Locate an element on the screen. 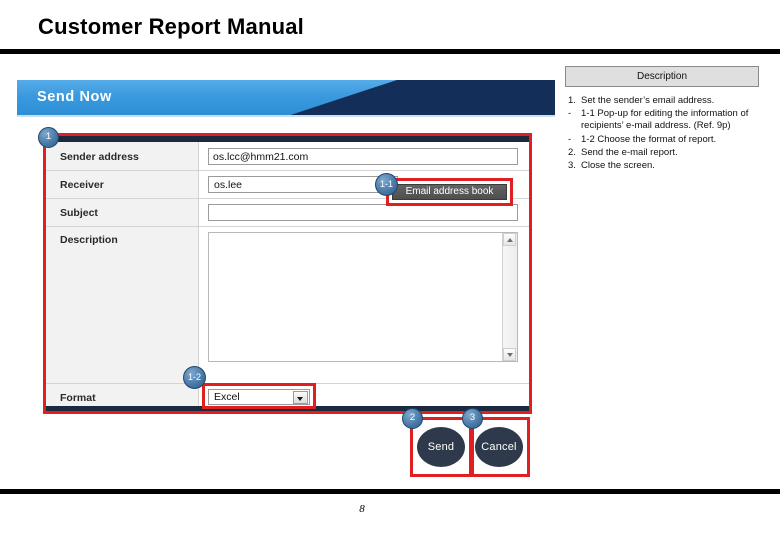  email-address-book-button: Email address book is located at coordinates (449, 192).